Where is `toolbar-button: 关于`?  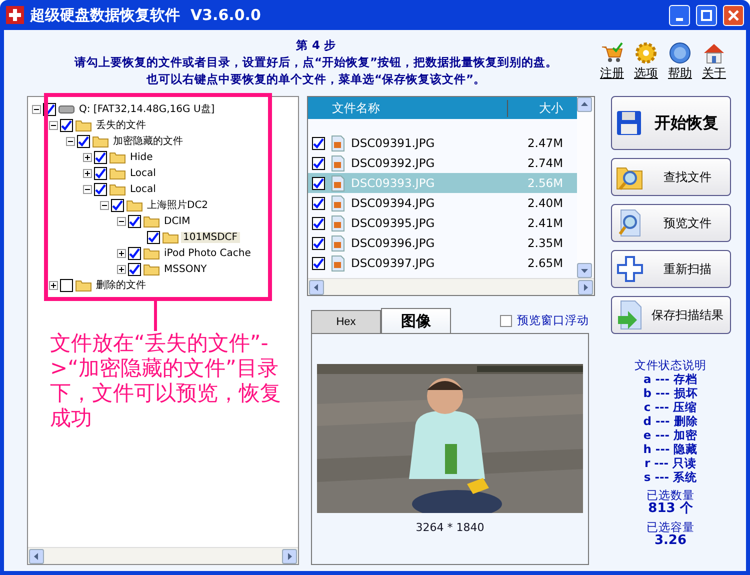
toolbar-button: 关于 is located at coordinates (714, 62).